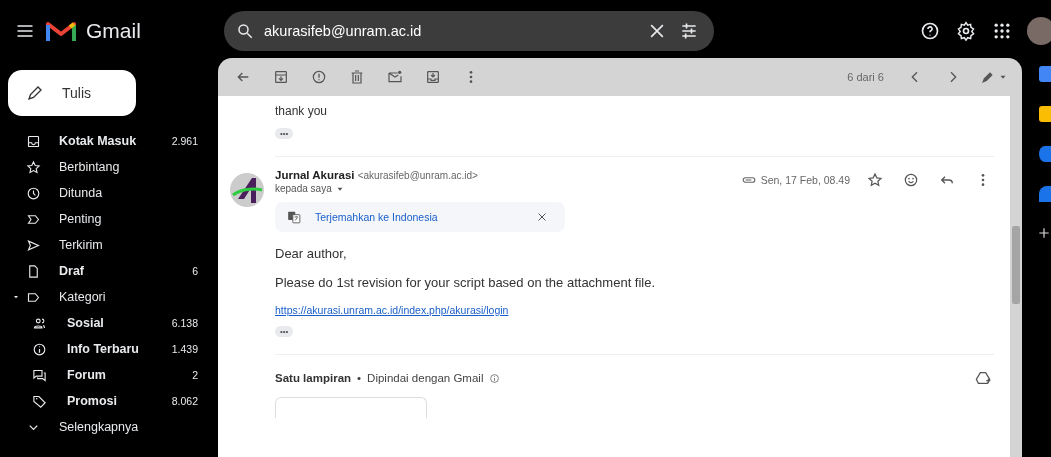  I want to click on pencil-icon, so click(35, 93).